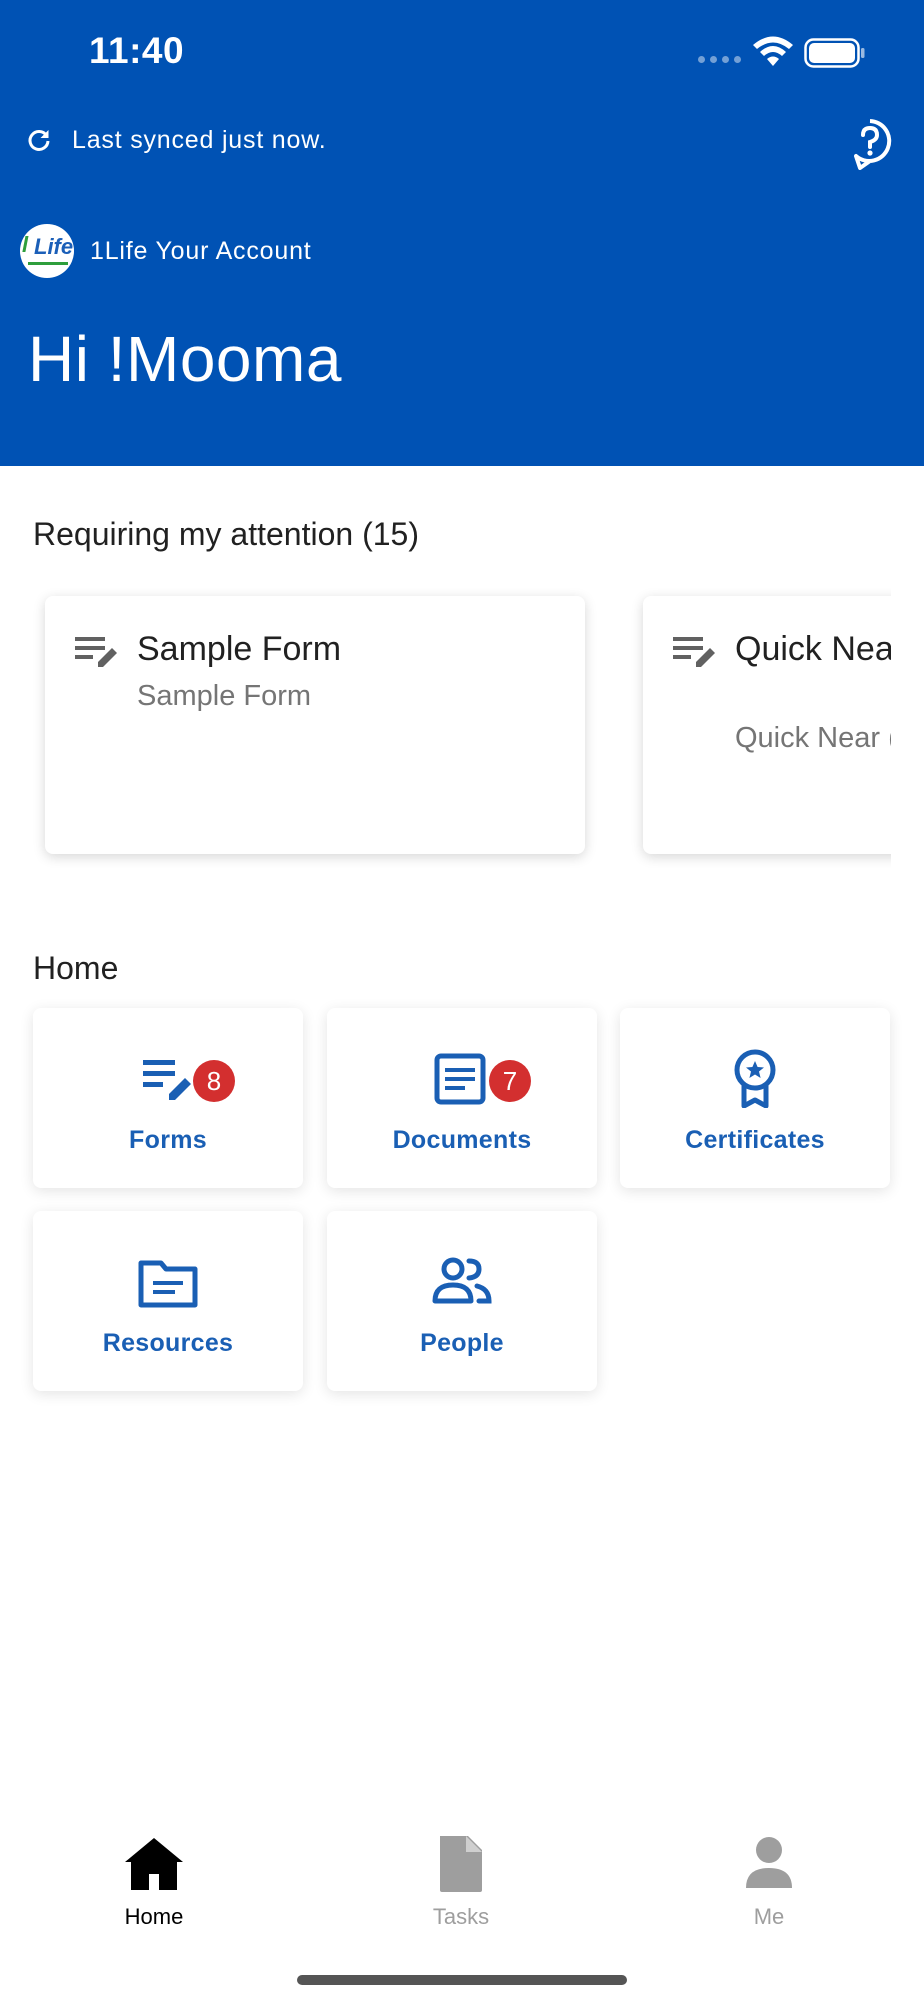  What do you see at coordinates (201, 250) in the screenshot?
I see `account-name: 1Life Your Account` at bounding box center [201, 250].